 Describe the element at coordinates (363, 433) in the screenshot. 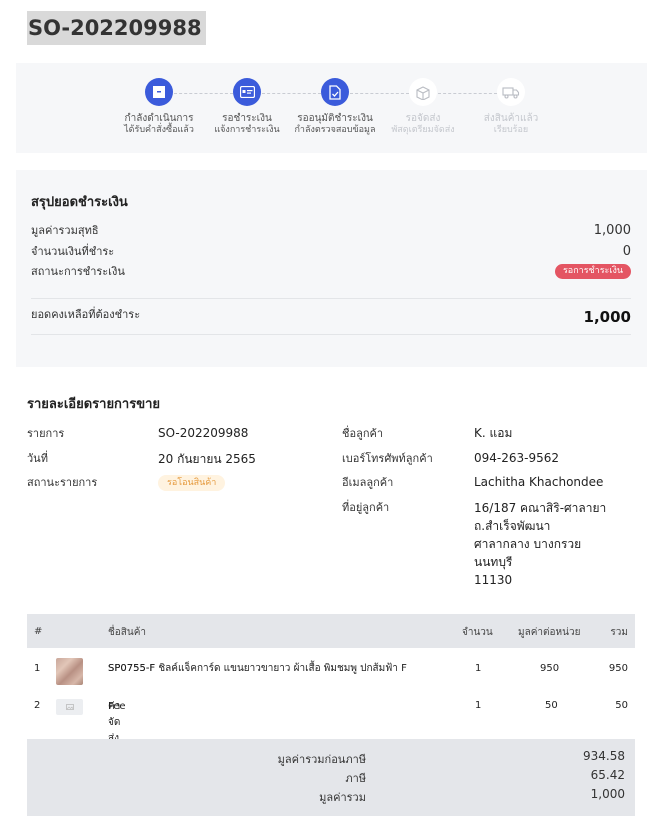

I see `customer-name-label: ชื่อลูกค้า` at that location.